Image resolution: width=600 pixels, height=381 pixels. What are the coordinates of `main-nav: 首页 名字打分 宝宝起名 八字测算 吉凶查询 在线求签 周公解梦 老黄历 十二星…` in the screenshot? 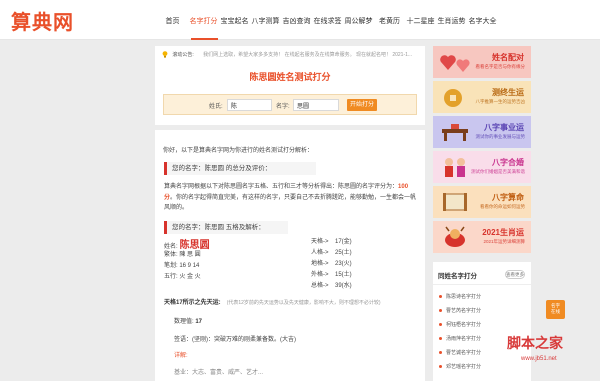 It's located at (327, 21).